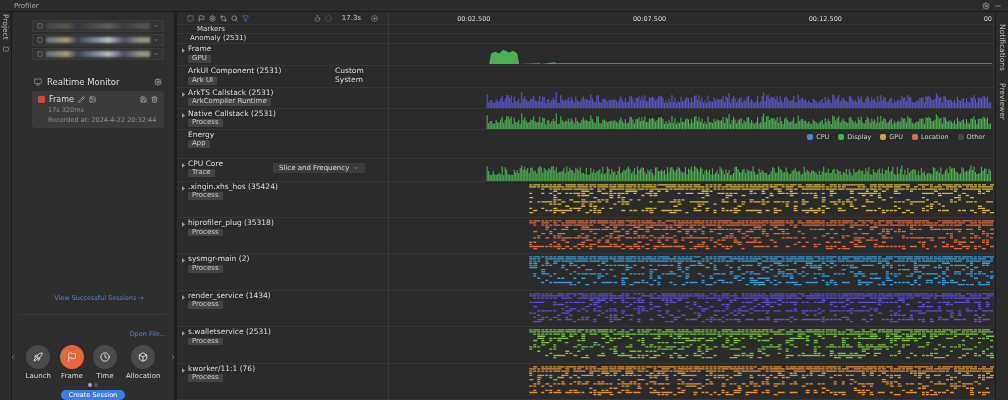  What do you see at coordinates (223, 18) in the screenshot?
I see `crop-icon` at bounding box center [223, 18].